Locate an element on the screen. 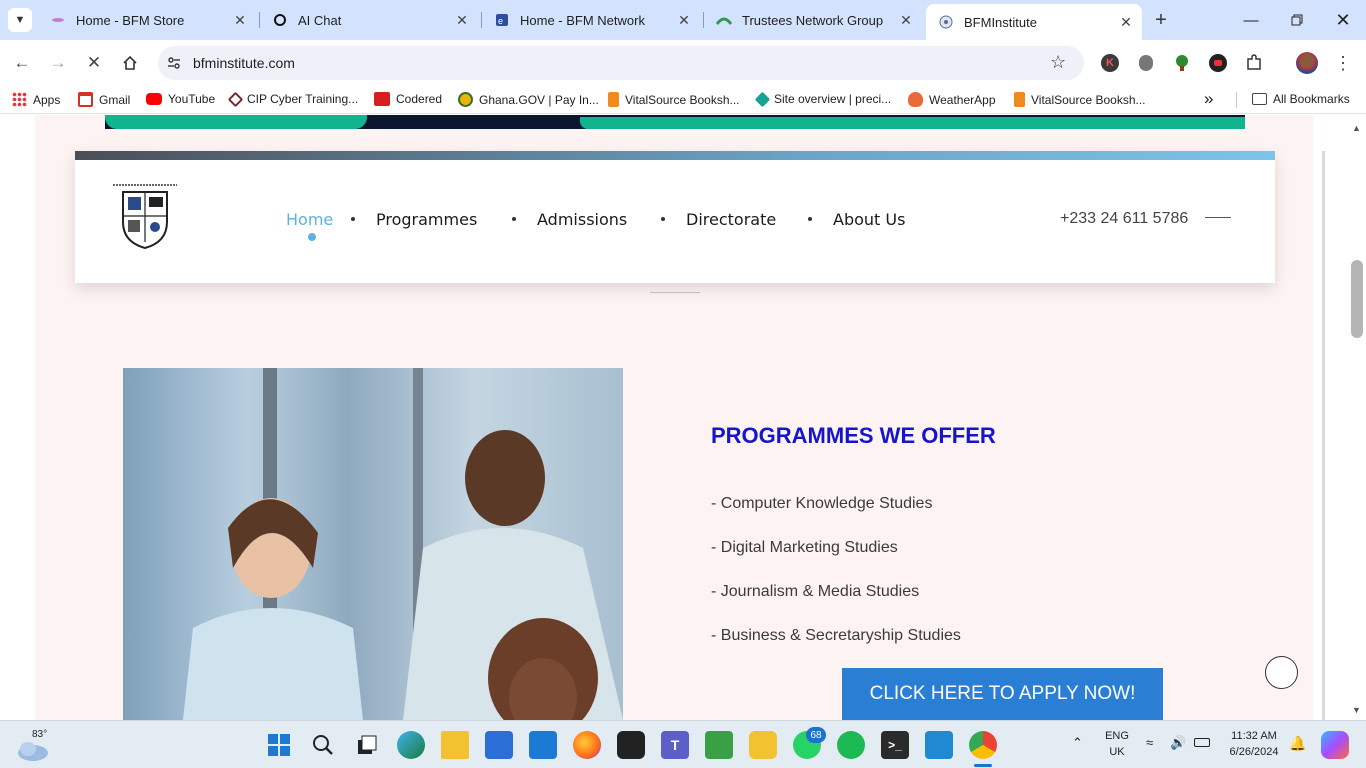 The image size is (1366, 768). scroll-up-arrow-icon: ▲ is located at coordinates (1356, 128).